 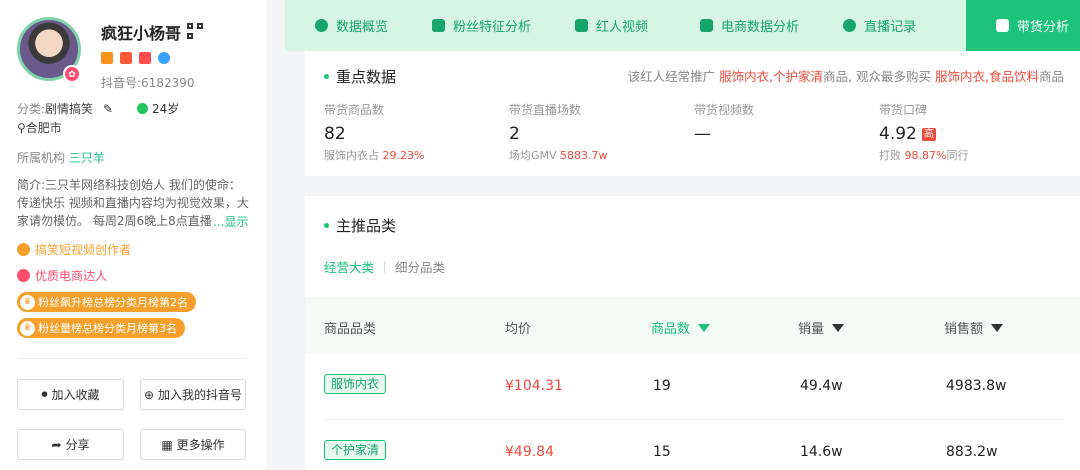 I want to click on age-value: 24岁, so click(x=166, y=109).